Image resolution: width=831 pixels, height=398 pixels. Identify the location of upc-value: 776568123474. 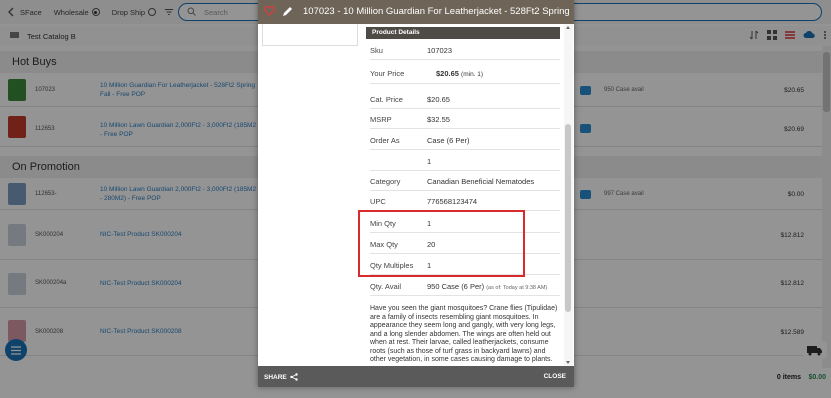
(452, 201).